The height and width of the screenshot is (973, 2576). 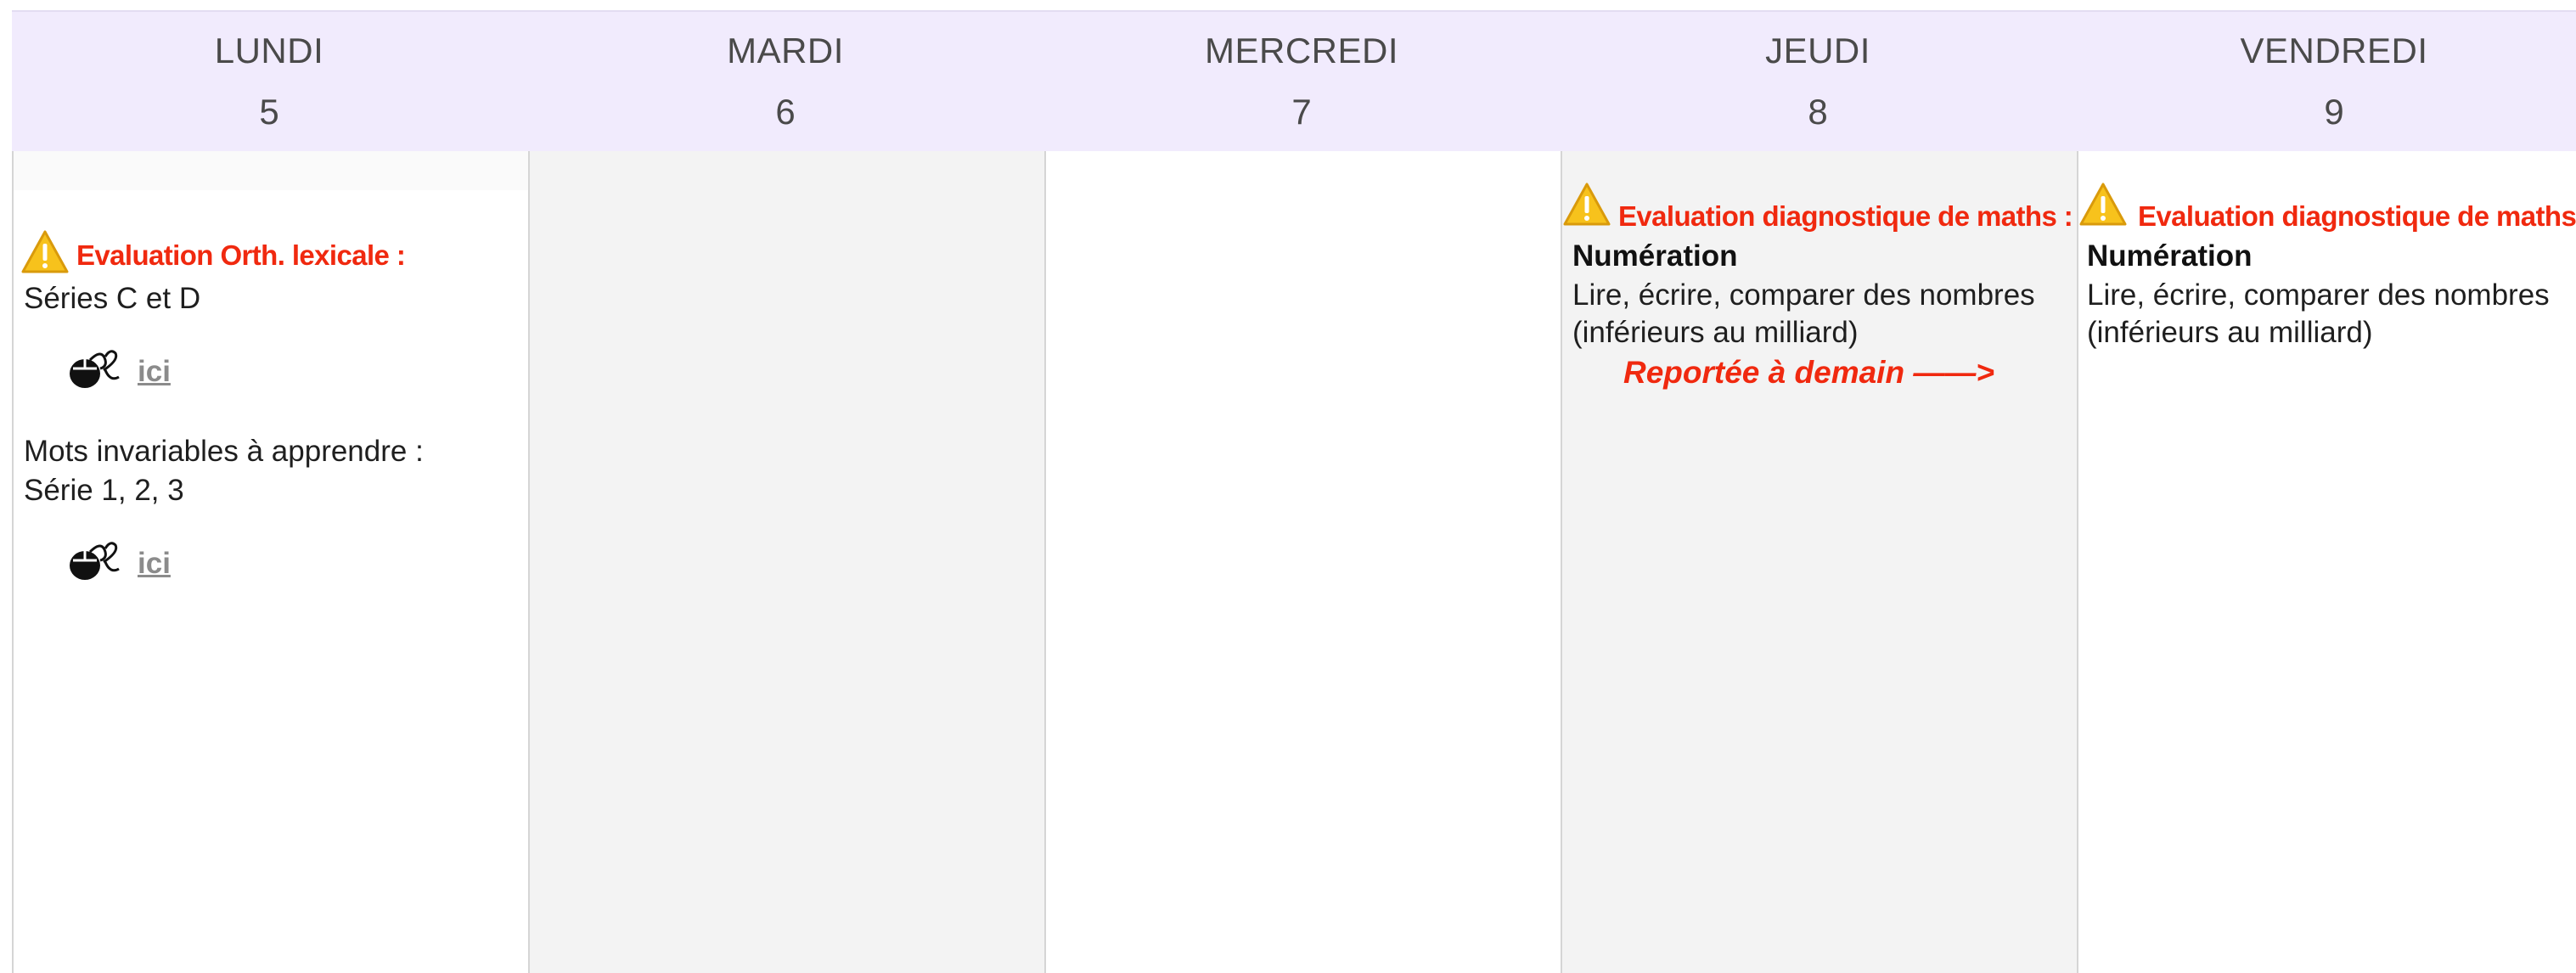 I want to click on event-title: Evaluation Orth. lexicale :, so click(x=241, y=256).